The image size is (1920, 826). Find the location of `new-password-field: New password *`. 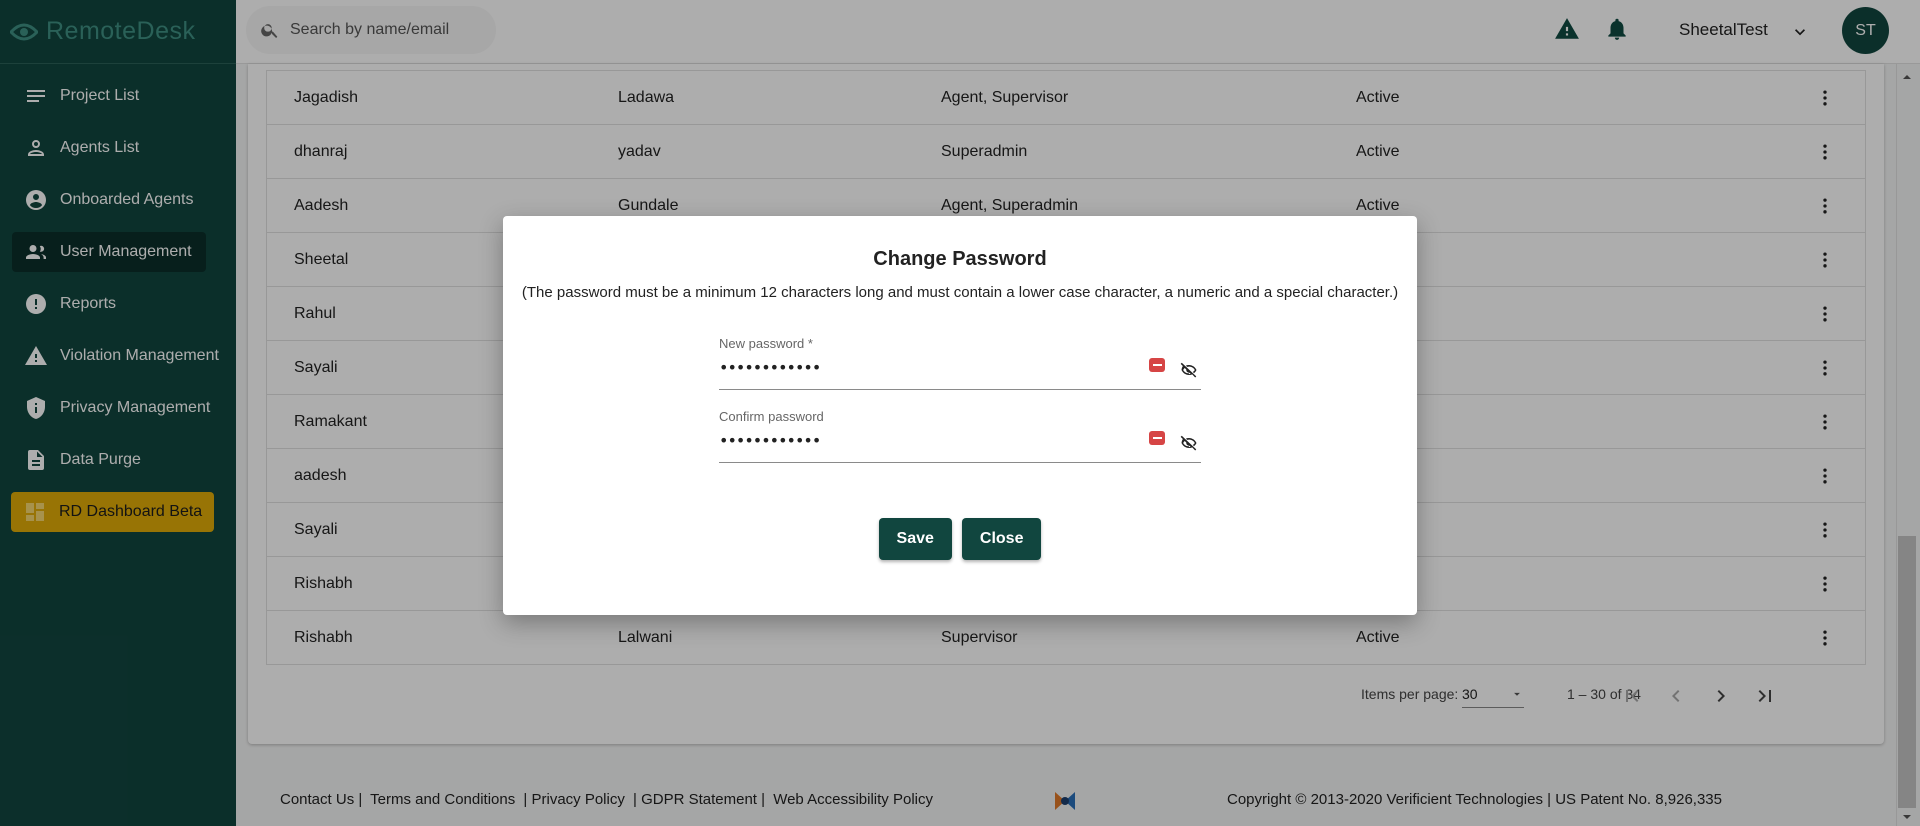

new-password-field: New password * is located at coordinates (960, 363).